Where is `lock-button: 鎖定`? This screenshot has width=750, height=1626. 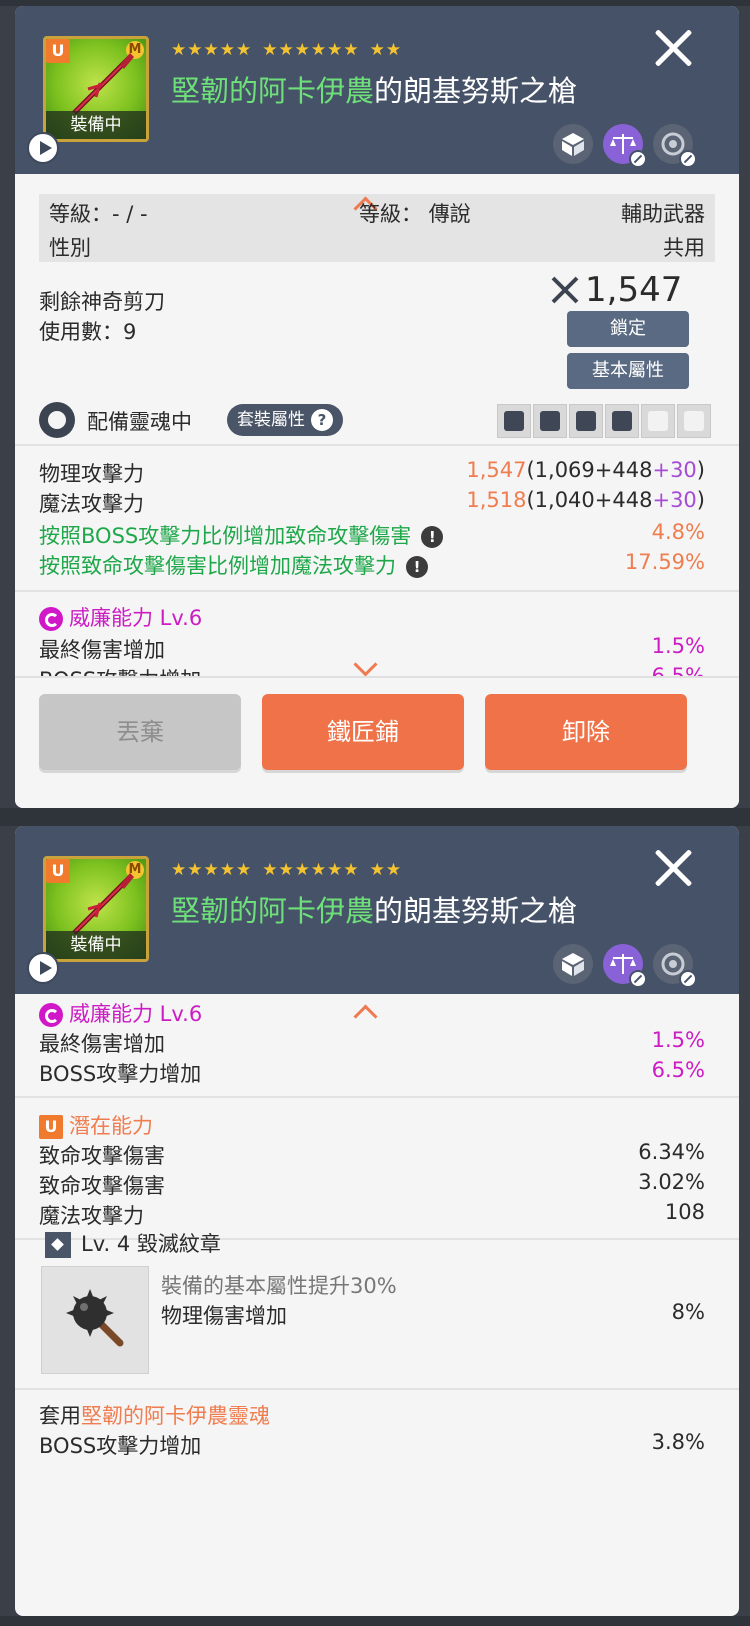
lock-button: 鎖定 is located at coordinates (628, 329).